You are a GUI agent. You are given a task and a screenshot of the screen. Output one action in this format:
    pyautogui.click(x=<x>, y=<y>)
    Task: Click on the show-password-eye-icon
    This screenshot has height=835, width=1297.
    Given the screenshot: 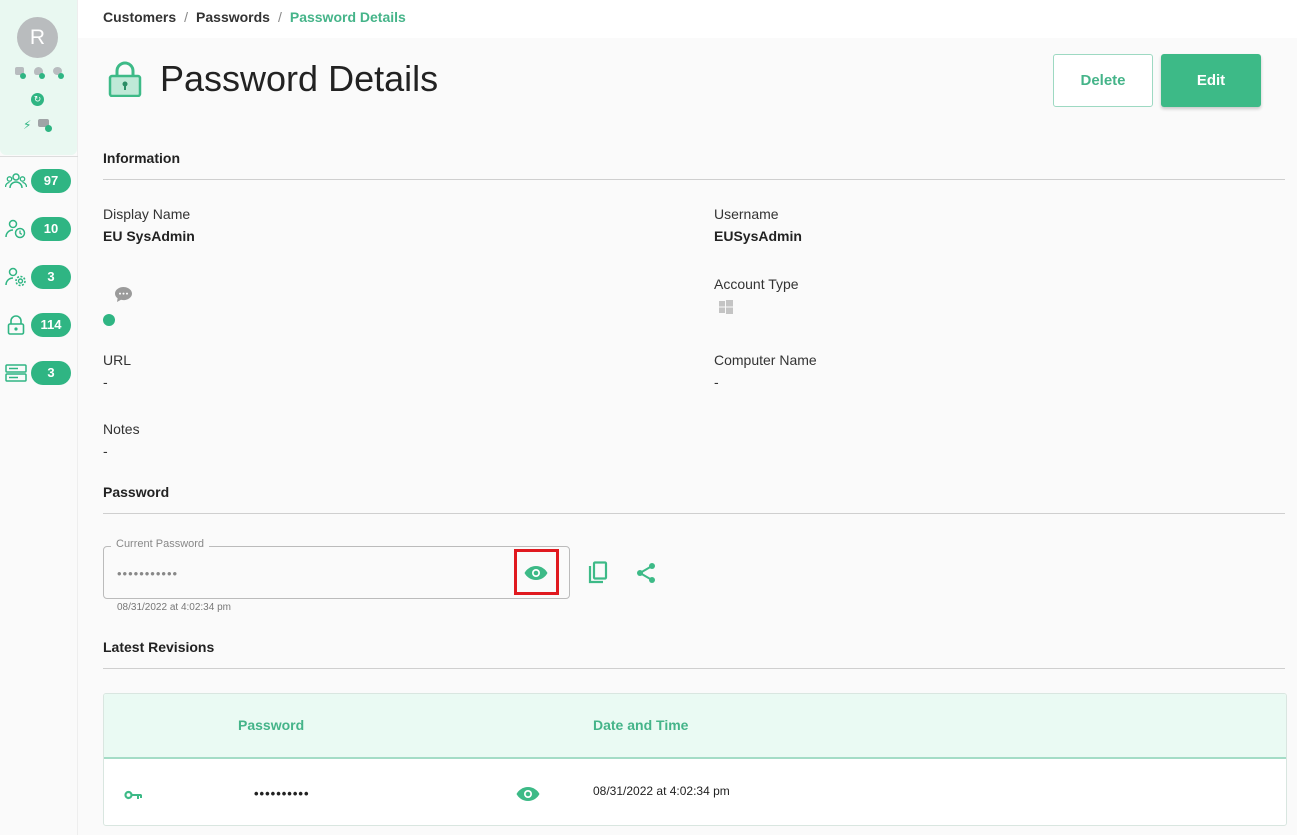 What is the action you would take?
    pyautogui.click(x=536, y=573)
    